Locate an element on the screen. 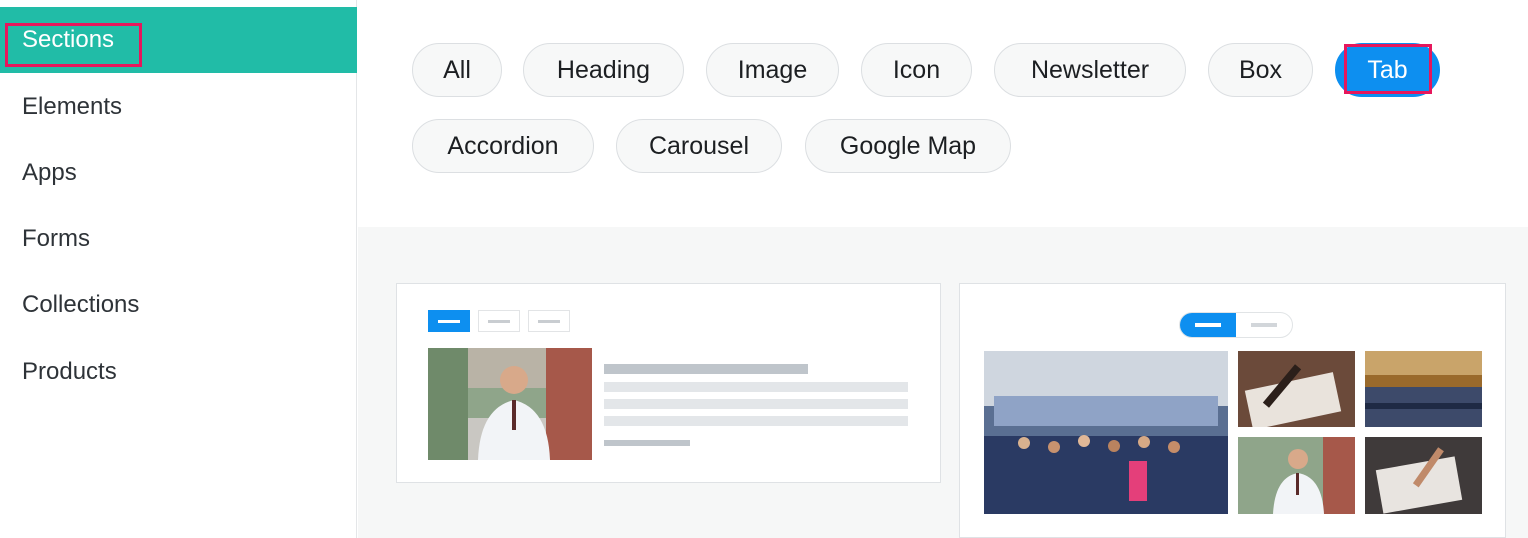  chip-newsletter: Newsletter is located at coordinates (1090, 70).